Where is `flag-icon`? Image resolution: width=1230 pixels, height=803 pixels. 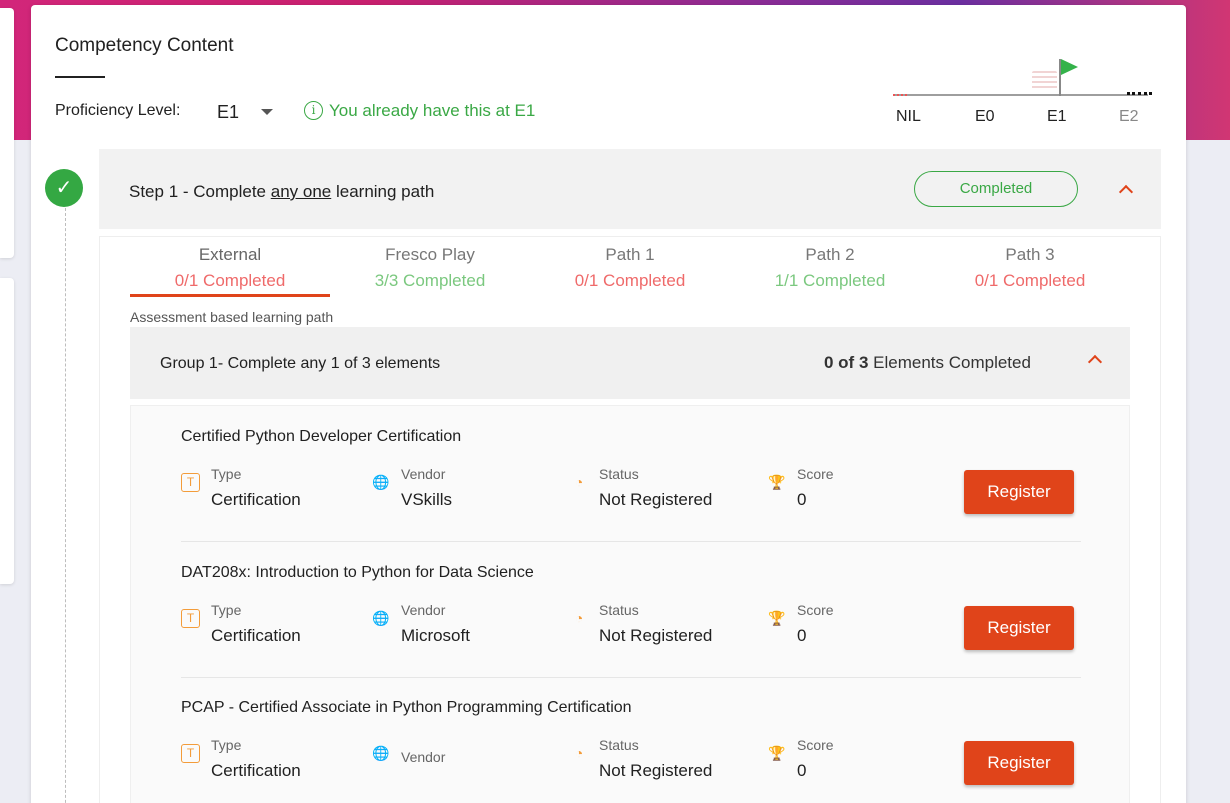 flag-icon is located at coordinates (1069, 67).